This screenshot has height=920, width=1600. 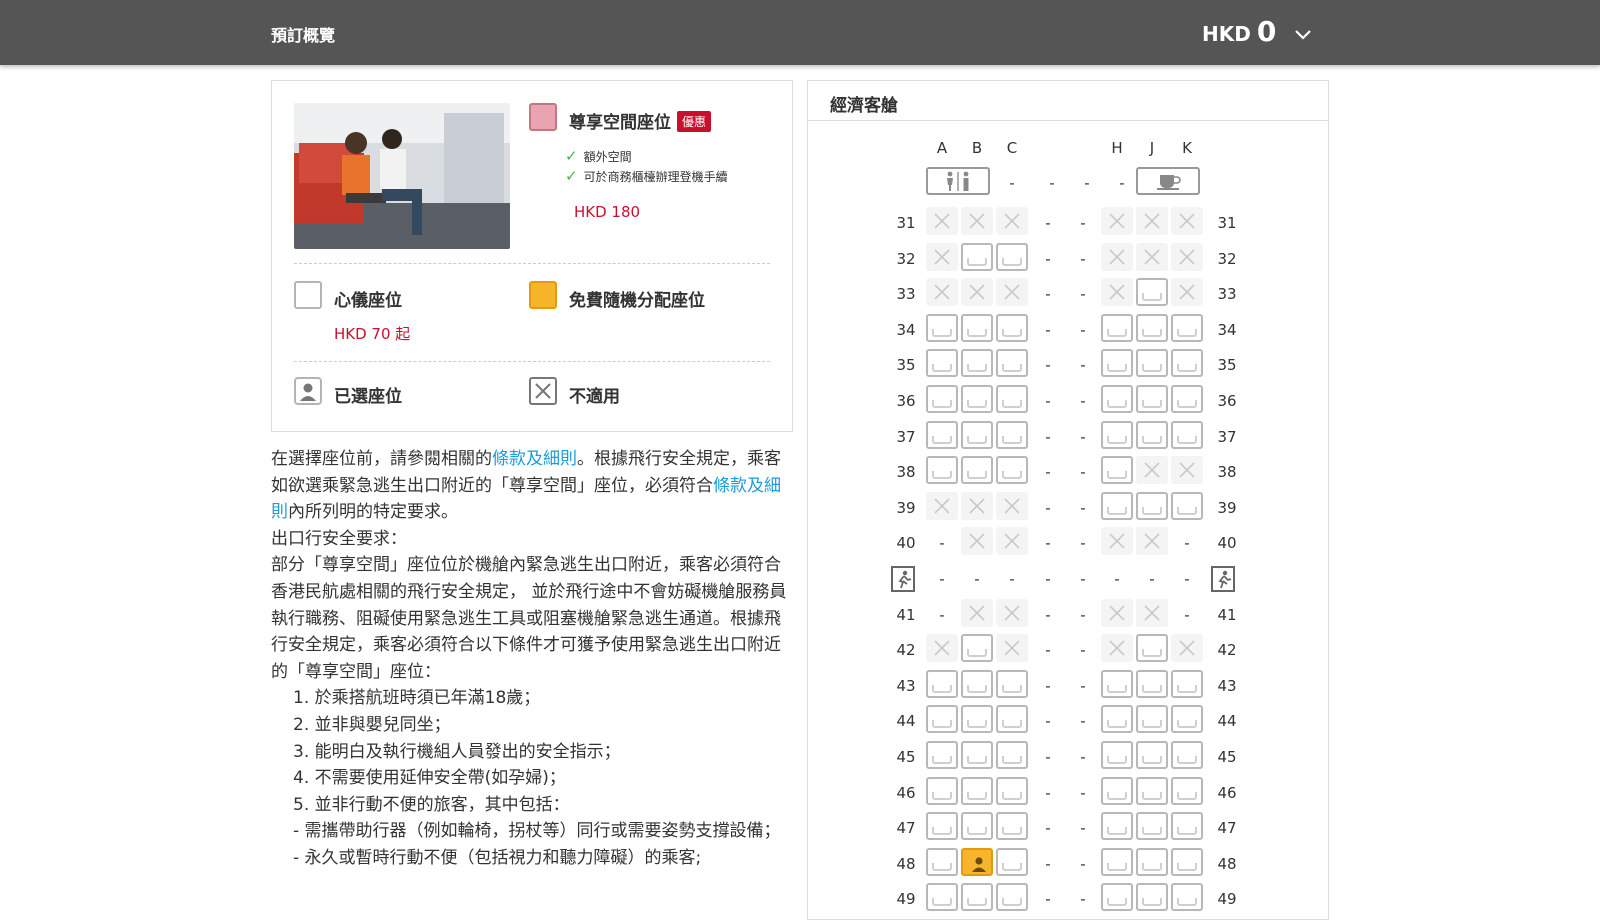 I want to click on row-number-47: 47, so click(x=906, y=828).